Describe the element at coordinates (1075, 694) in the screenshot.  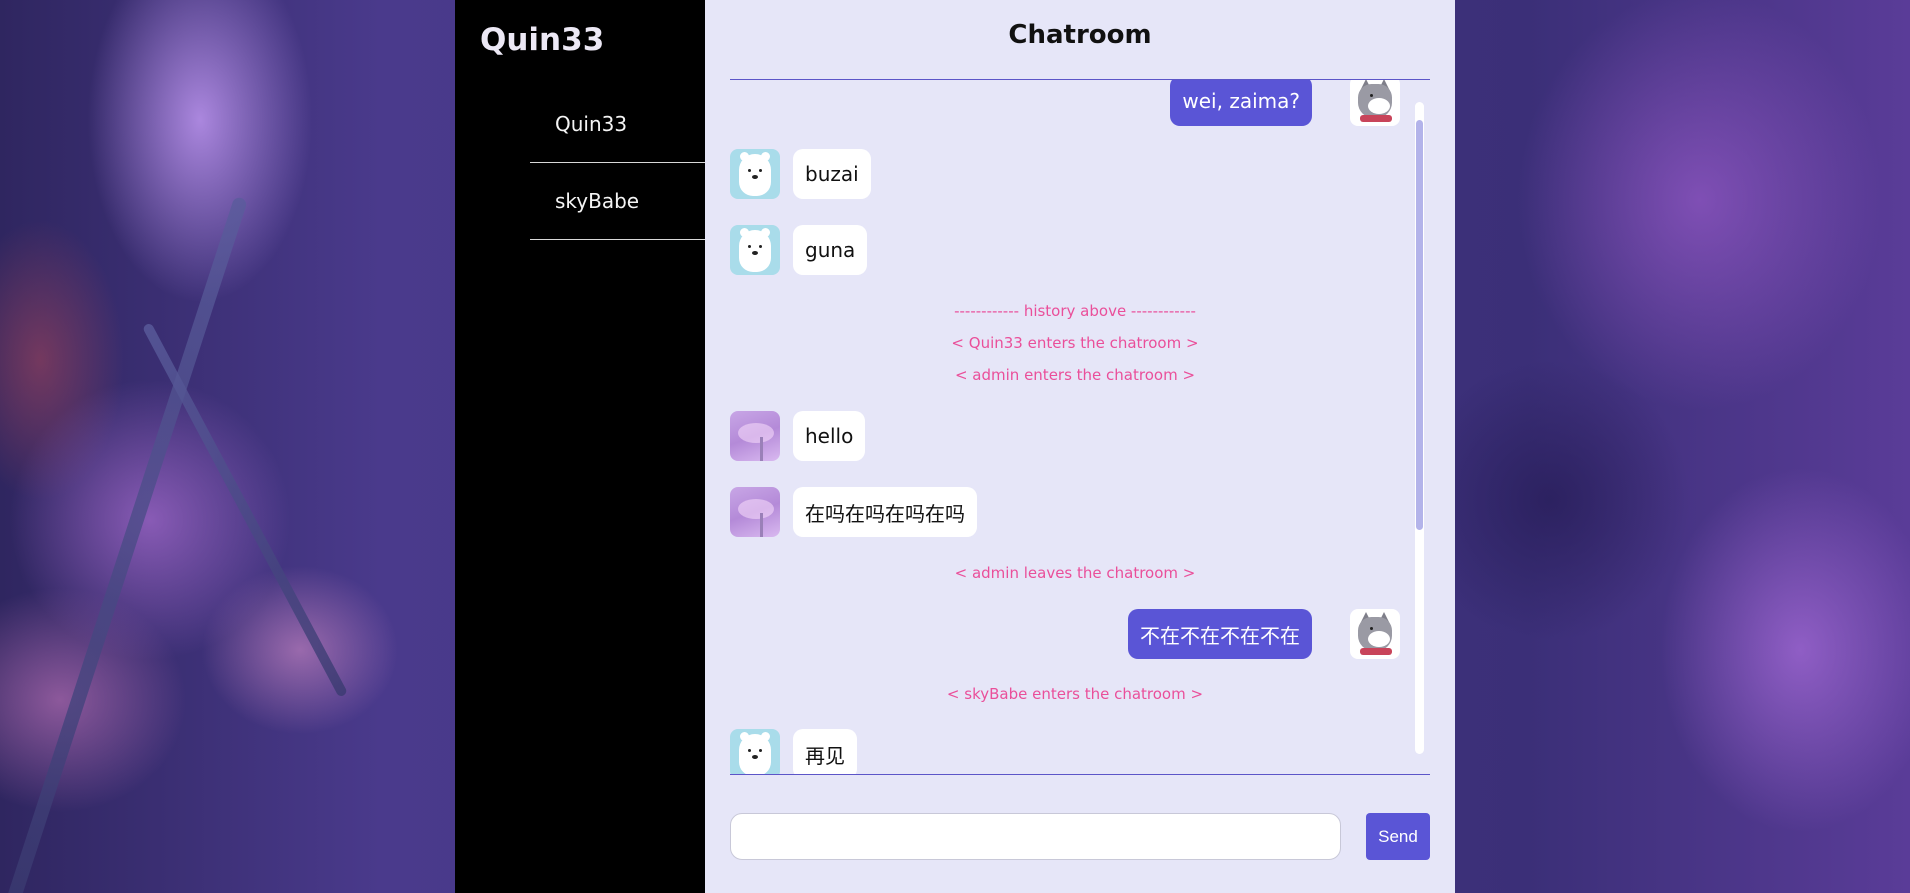
I see `system-notice: < skyBabe enters the chatroom >` at that location.